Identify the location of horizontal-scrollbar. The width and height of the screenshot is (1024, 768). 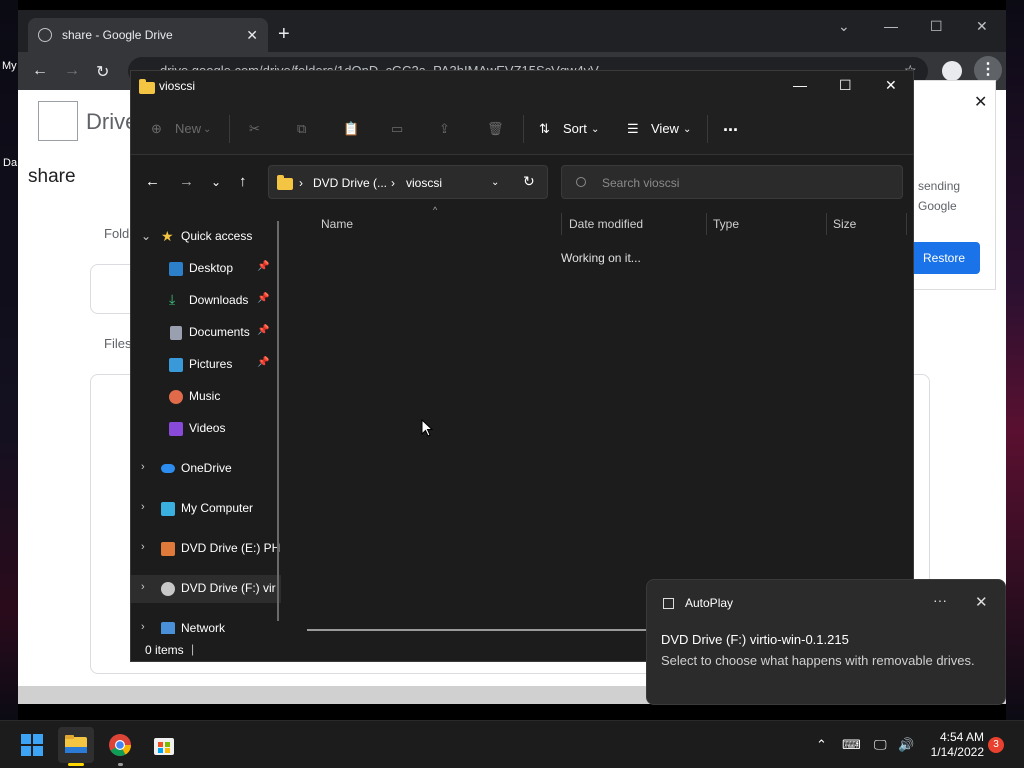
(477, 630).